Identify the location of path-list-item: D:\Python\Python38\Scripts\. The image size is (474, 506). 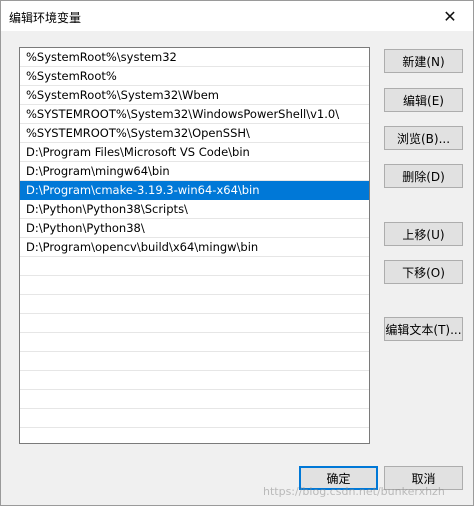
(194, 209).